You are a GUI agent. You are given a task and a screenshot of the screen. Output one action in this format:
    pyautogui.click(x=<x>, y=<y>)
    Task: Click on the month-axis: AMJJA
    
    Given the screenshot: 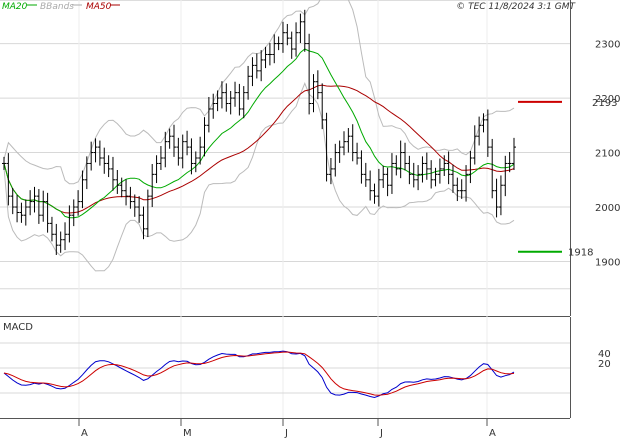 What is the action you would take?
    pyautogui.click(x=287, y=428)
    